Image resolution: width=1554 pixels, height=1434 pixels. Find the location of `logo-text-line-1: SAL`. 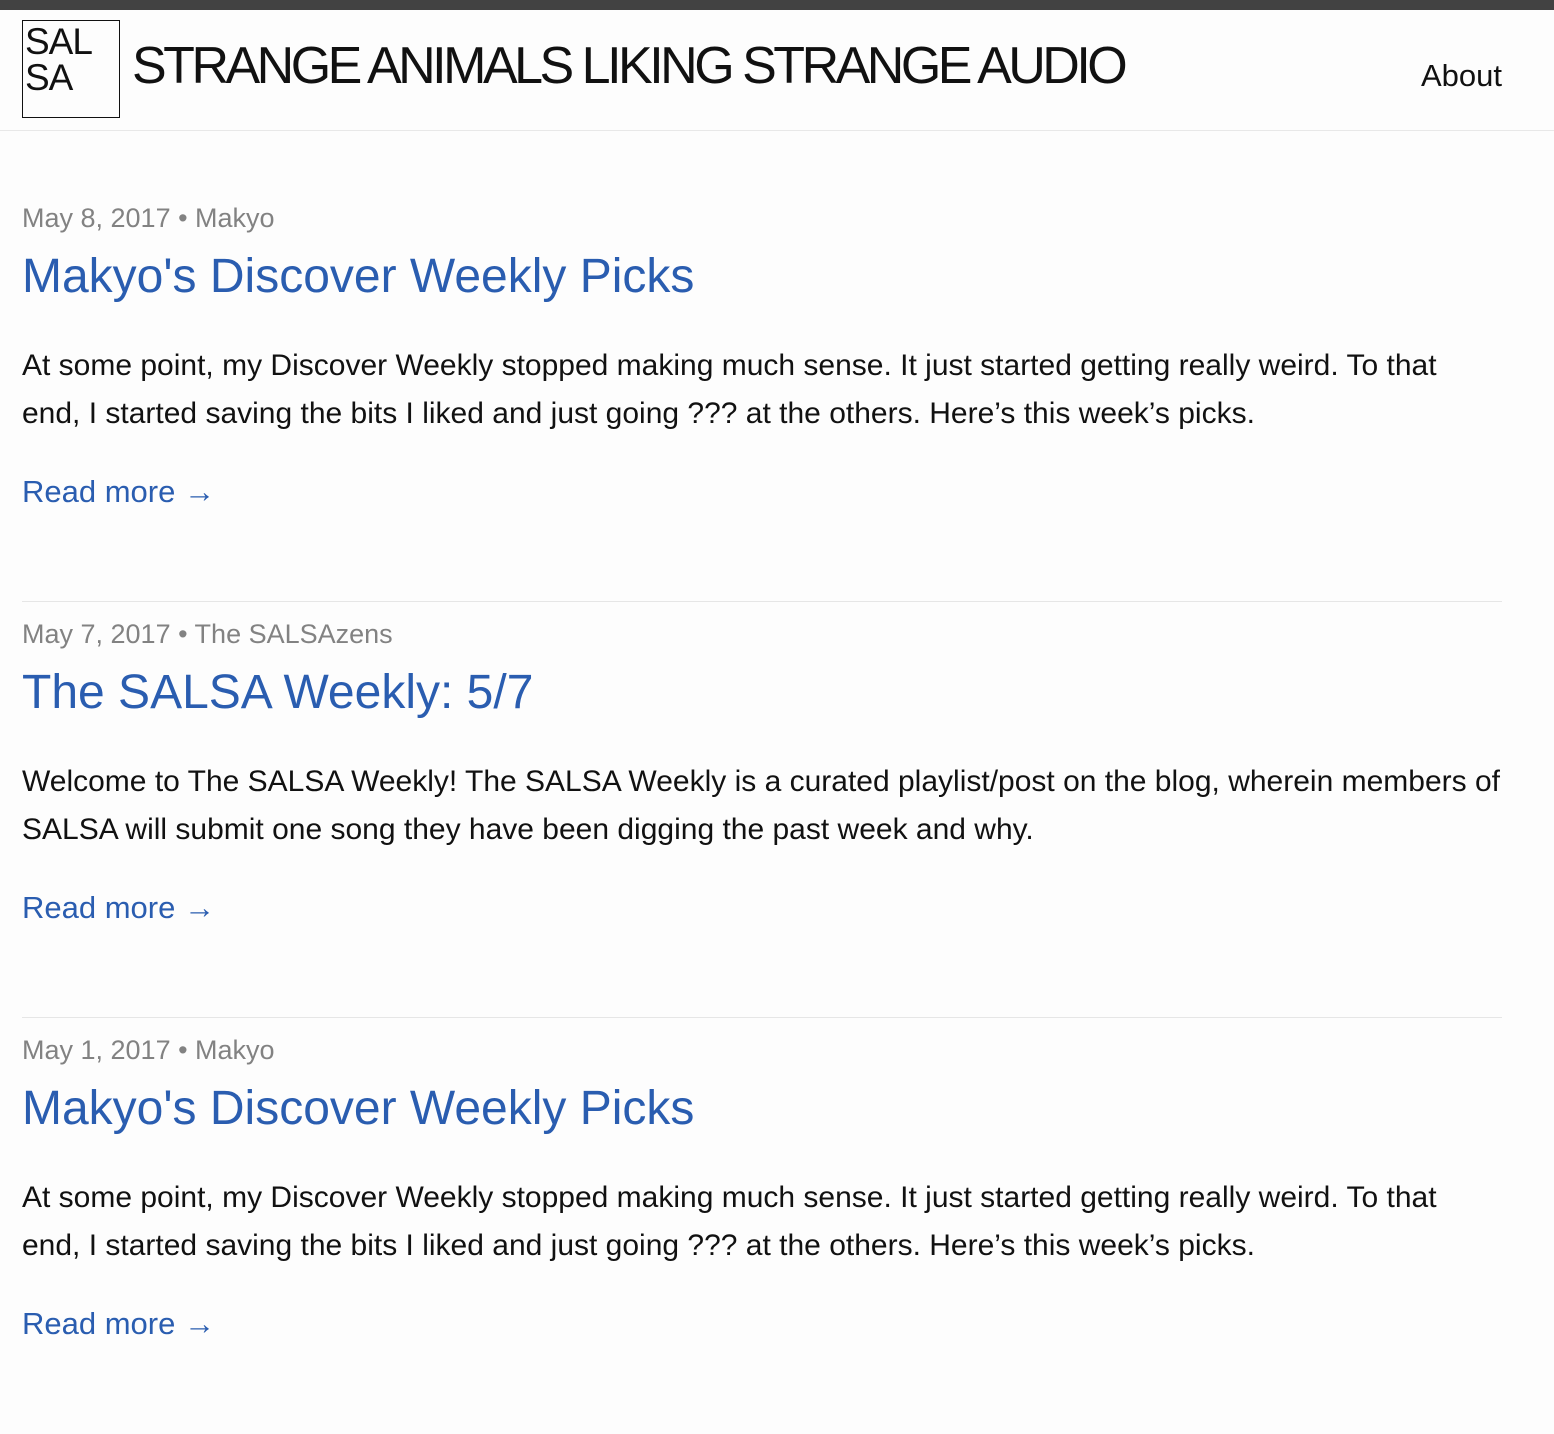

logo-text-line-1: SAL is located at coordinates (59, 41).